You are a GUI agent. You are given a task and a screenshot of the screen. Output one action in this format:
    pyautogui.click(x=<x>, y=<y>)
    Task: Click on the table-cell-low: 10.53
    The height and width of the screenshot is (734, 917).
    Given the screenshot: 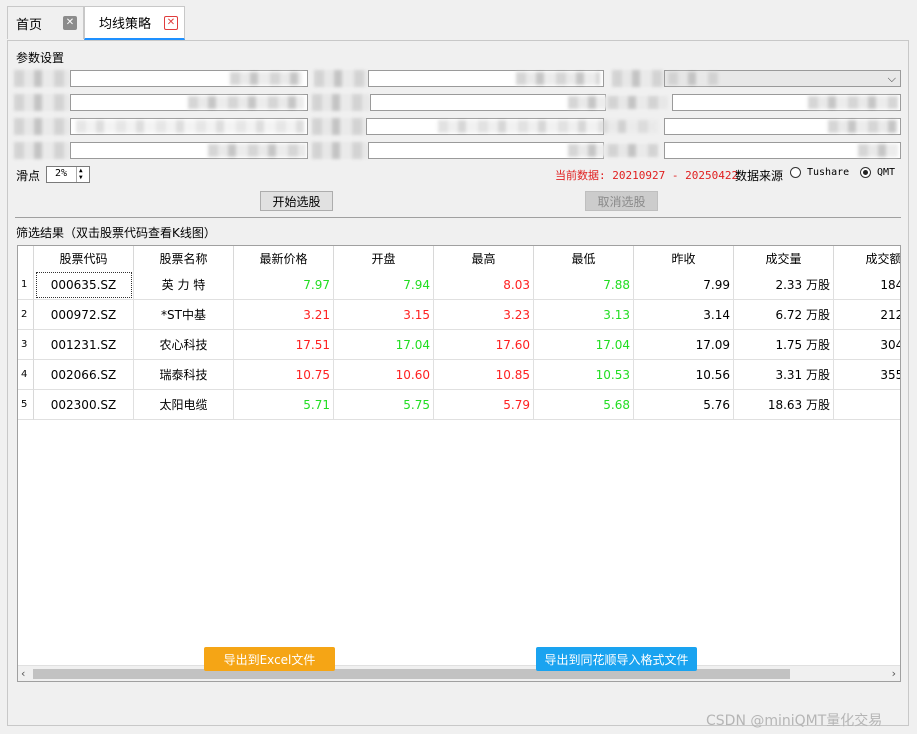 What is the action you would take?
    pyautogui.click(x=584, y=375)
    